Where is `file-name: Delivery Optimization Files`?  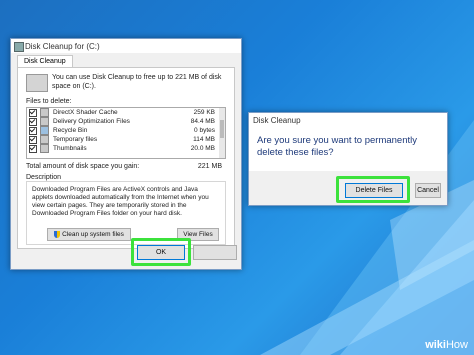
file-name: Delivery Optimization Files is located at coordinates (91, 121).